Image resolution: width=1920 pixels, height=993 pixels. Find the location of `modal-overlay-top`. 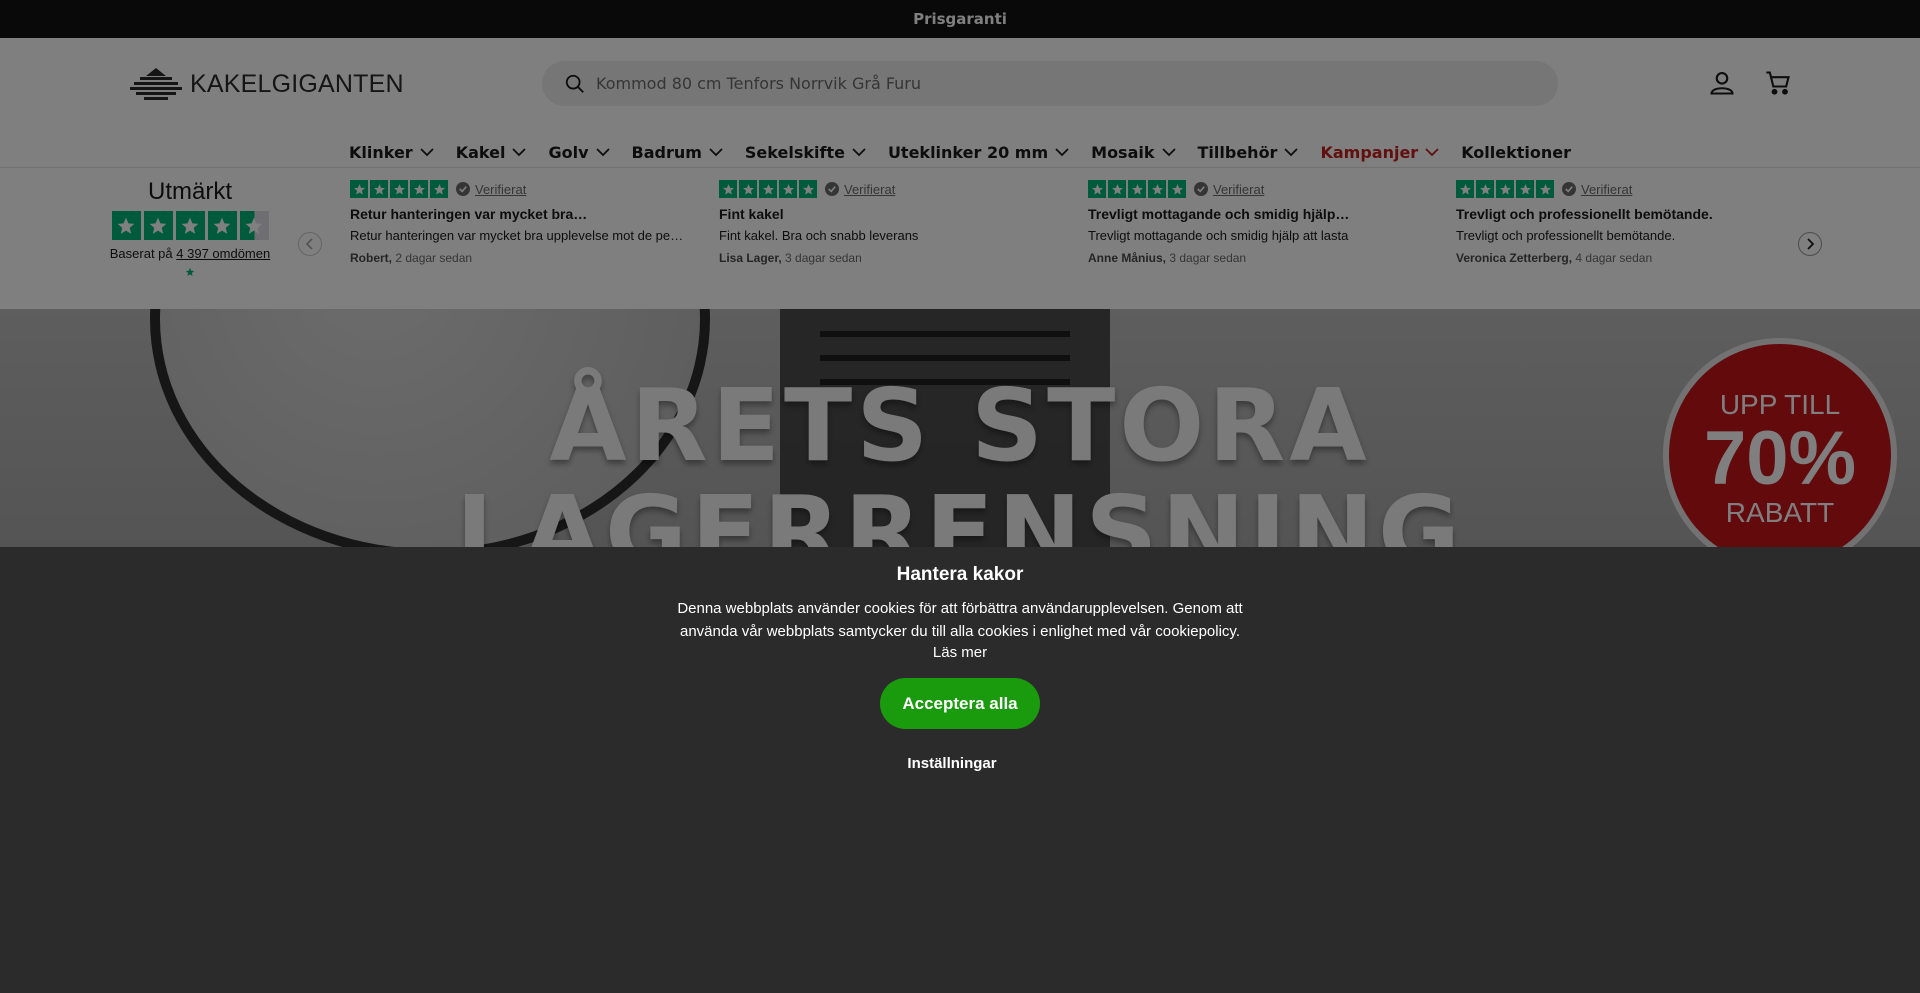

modal-overlay-top is located at coordinates (960, 19).